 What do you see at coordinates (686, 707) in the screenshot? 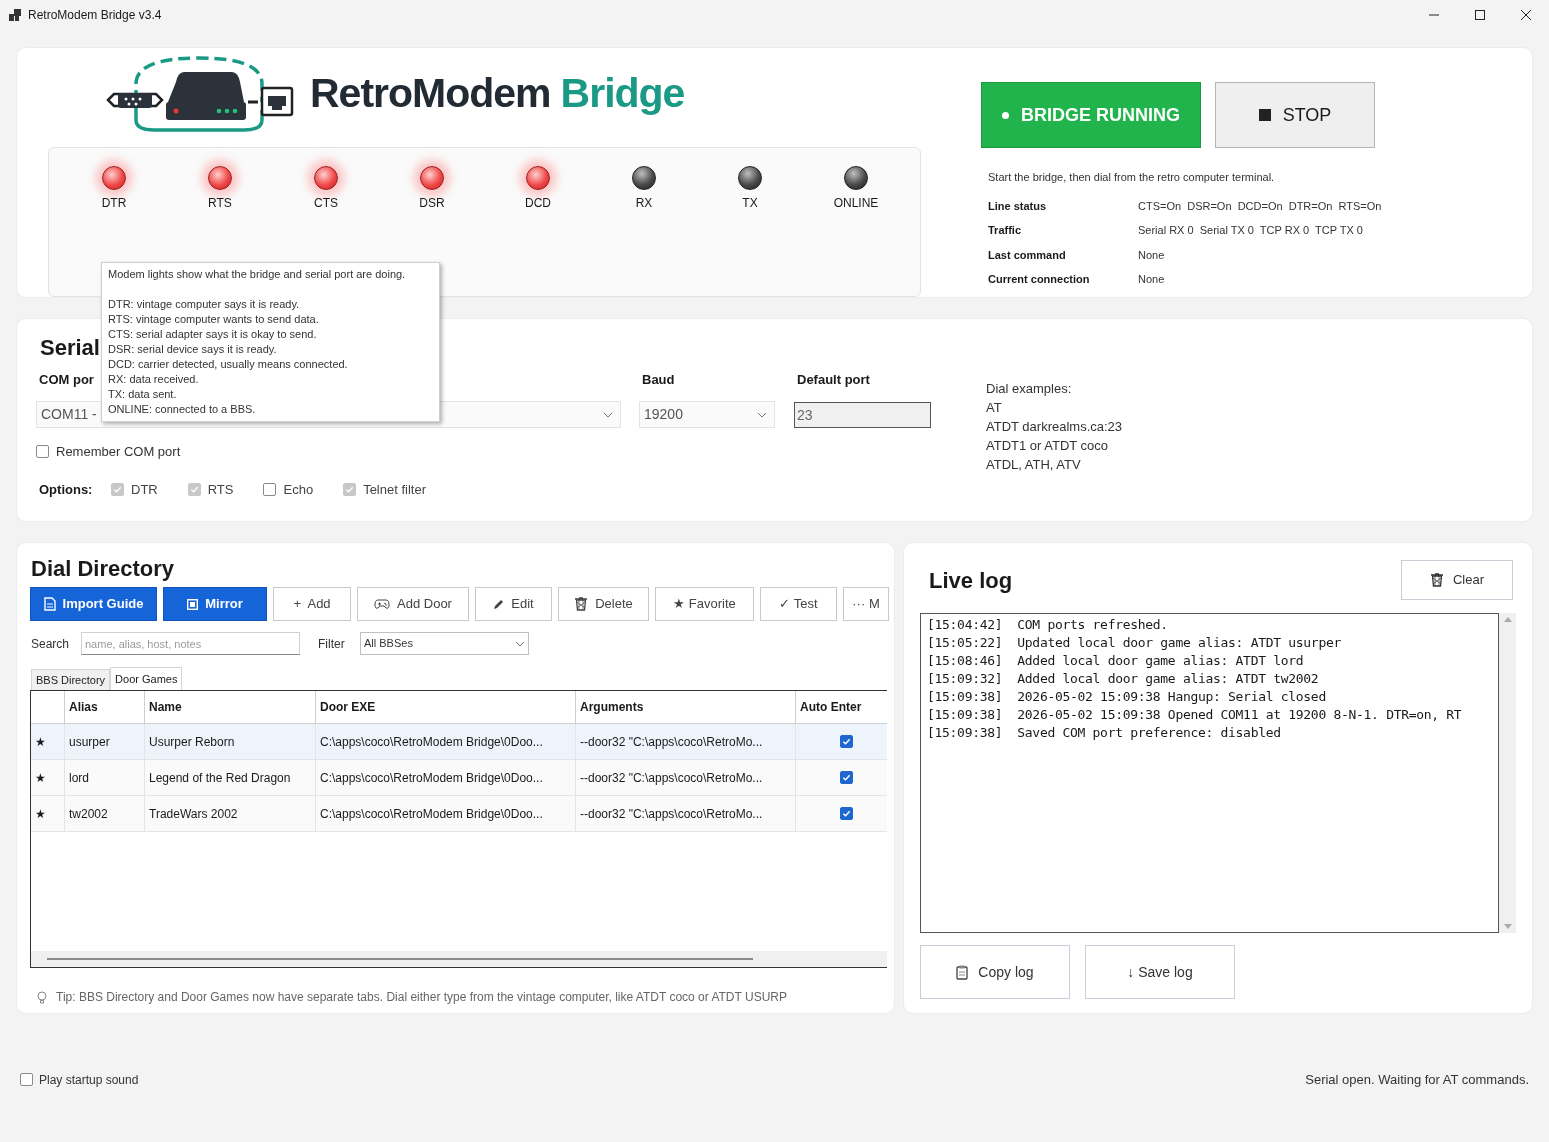
I see `column-header: Arguments` at bounding box center [686, 707].